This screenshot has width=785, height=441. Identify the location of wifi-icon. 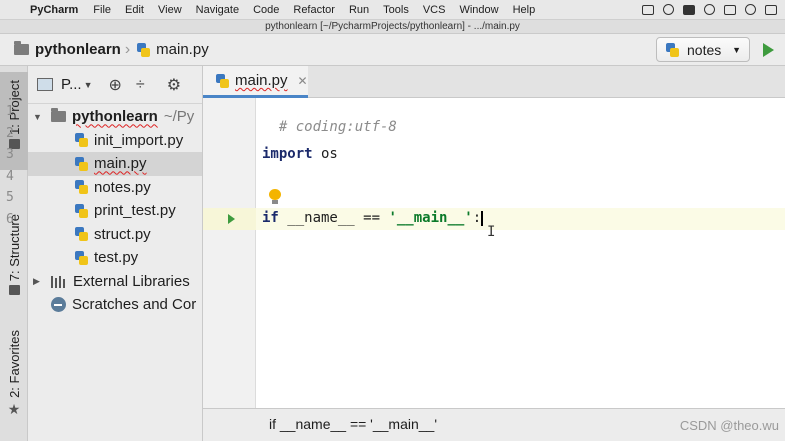
(709, 9).